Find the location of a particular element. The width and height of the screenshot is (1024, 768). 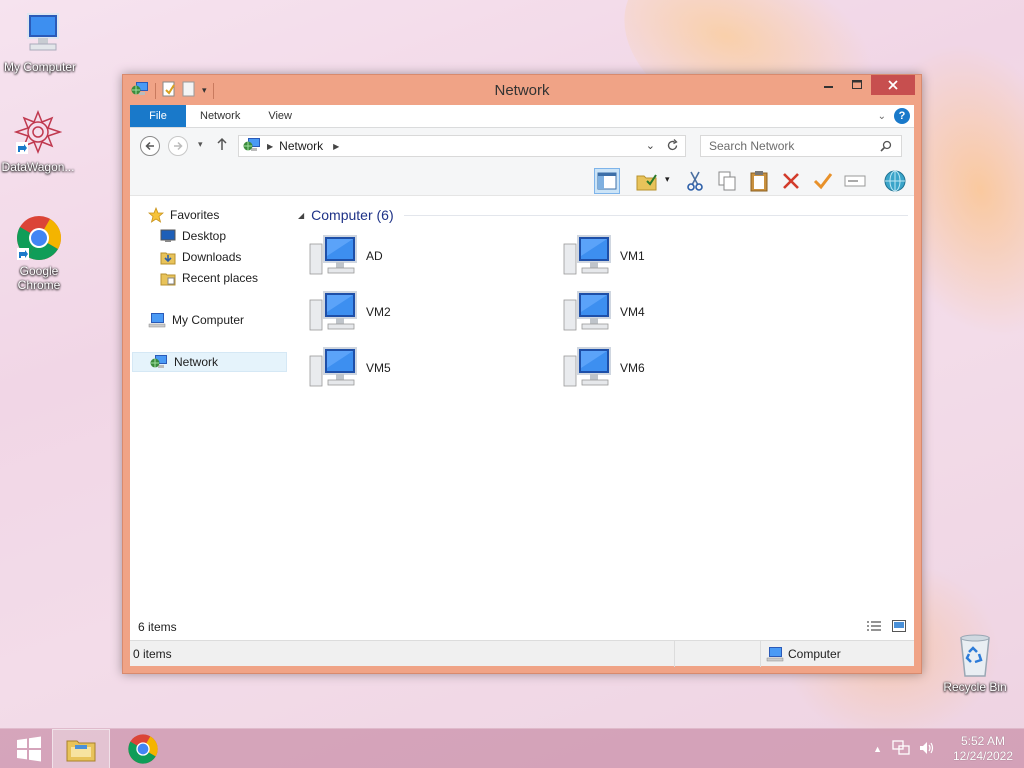

computer-item: VM5 is located at coordinates (418, 368).